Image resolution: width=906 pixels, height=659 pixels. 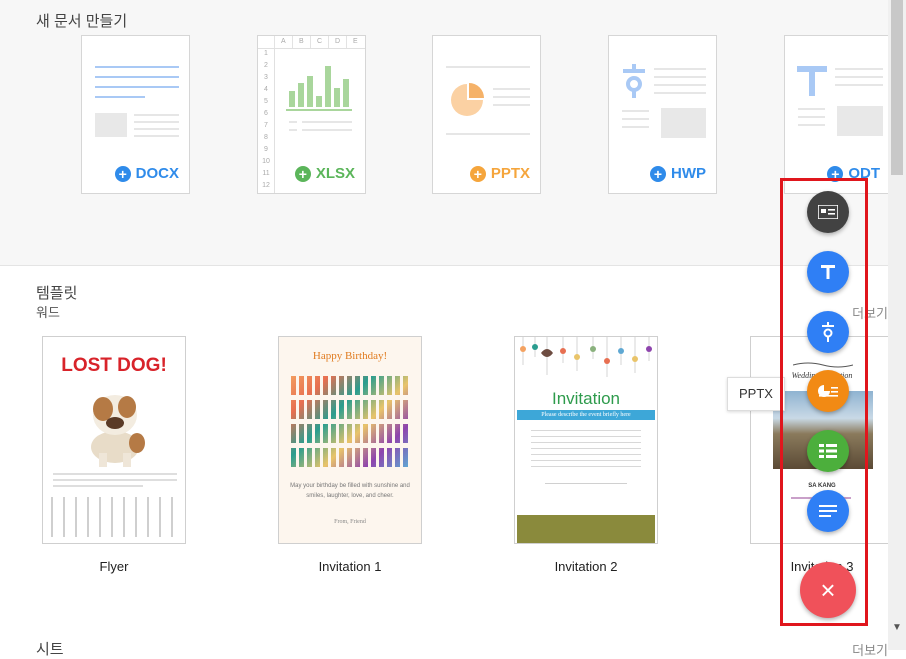 I want to click on inv1-from: From, Friend, so click(x=350, y=522).